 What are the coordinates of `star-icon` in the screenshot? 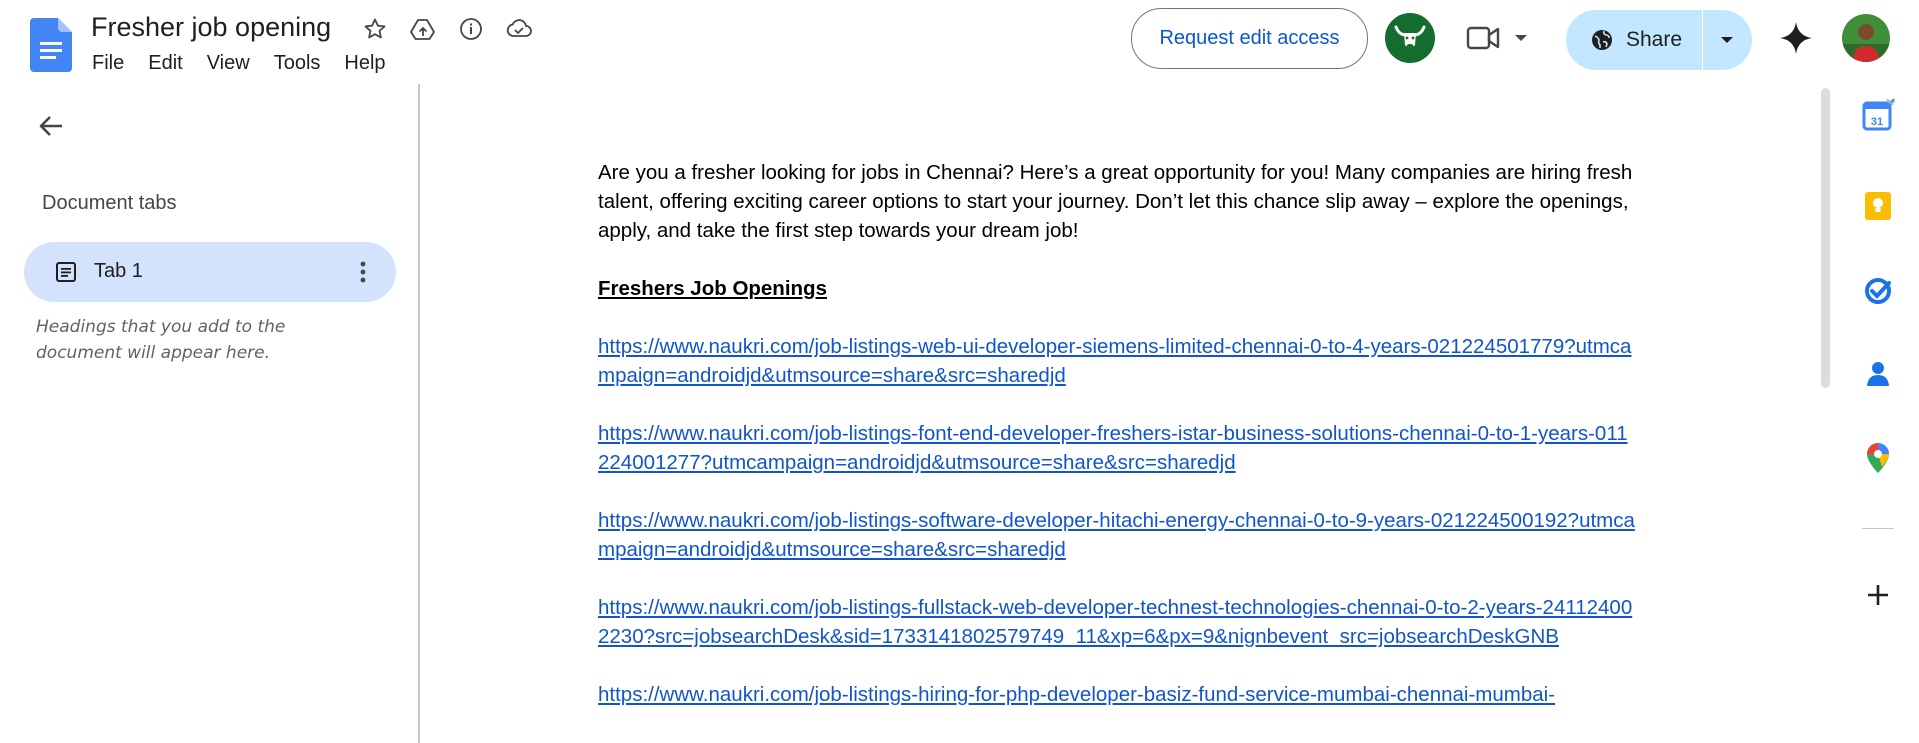 It's located at (375, 29).